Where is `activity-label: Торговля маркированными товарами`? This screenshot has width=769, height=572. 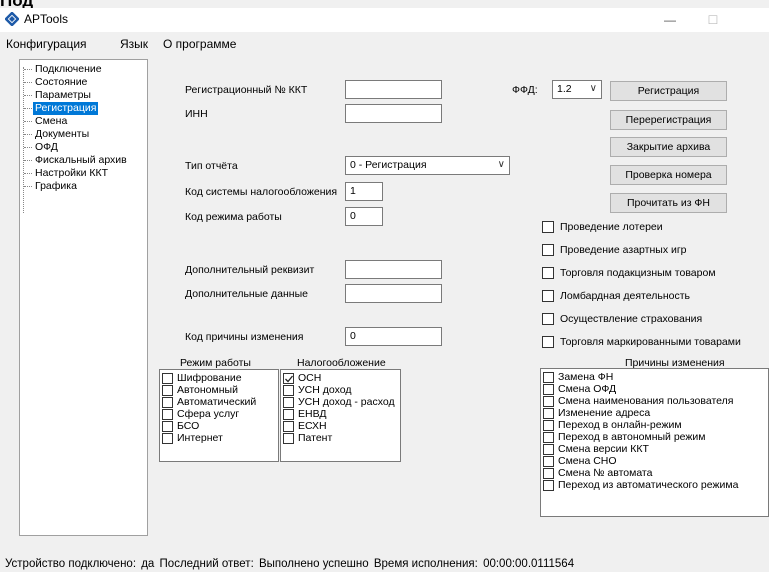 activity-label: Торговля маркированными товарами is located at coordinates (650, 342).